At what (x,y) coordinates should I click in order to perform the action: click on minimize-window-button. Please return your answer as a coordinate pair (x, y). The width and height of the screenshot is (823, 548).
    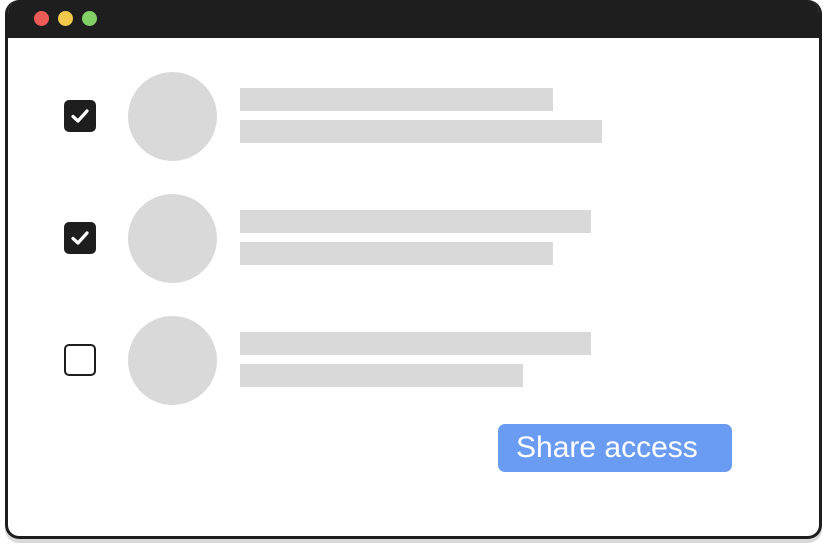
    Looking at the image, I should click on (65, 18).